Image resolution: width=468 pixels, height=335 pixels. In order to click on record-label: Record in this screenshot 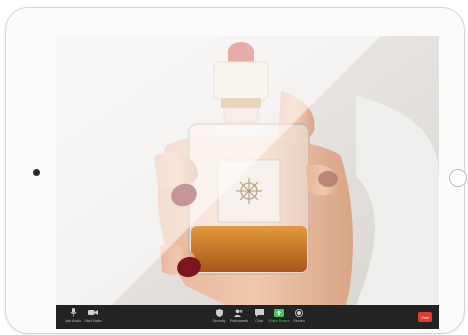, I will do `click(299, 321)`.